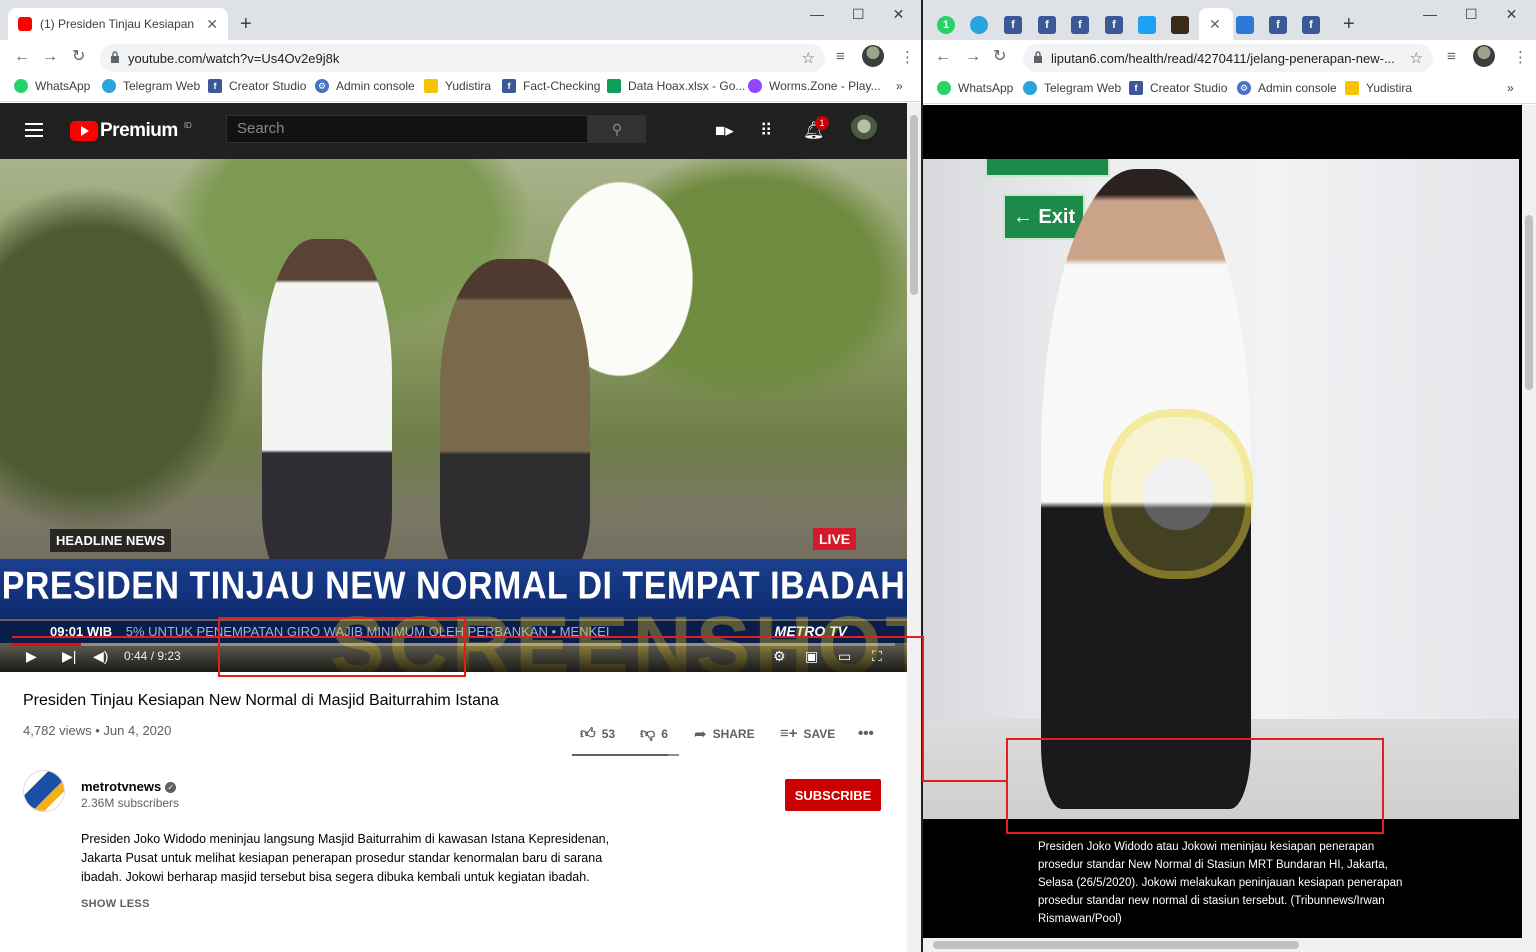 The image size is (1536, 952). Describe the element at coordinates (1114, 25) in the screenshot. I see `tab-facebook-4: f` at that location.